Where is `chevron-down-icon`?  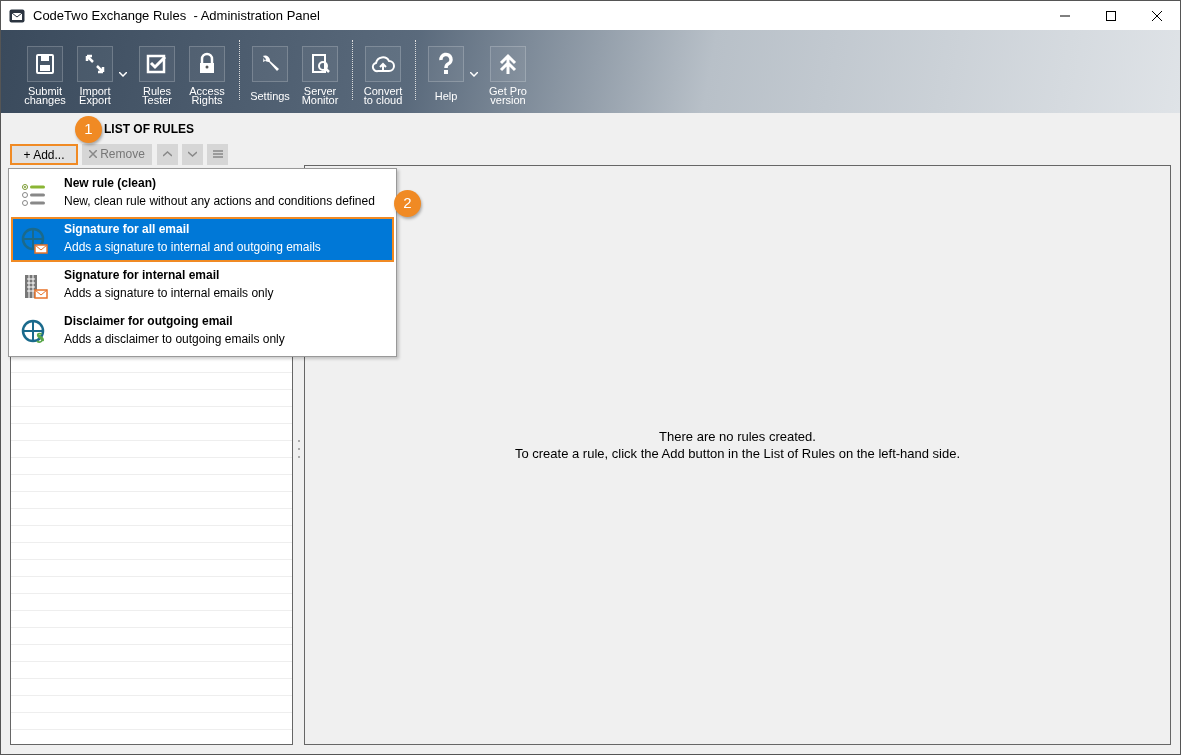 chevron-down-icon is located at coordinates (192, 154).